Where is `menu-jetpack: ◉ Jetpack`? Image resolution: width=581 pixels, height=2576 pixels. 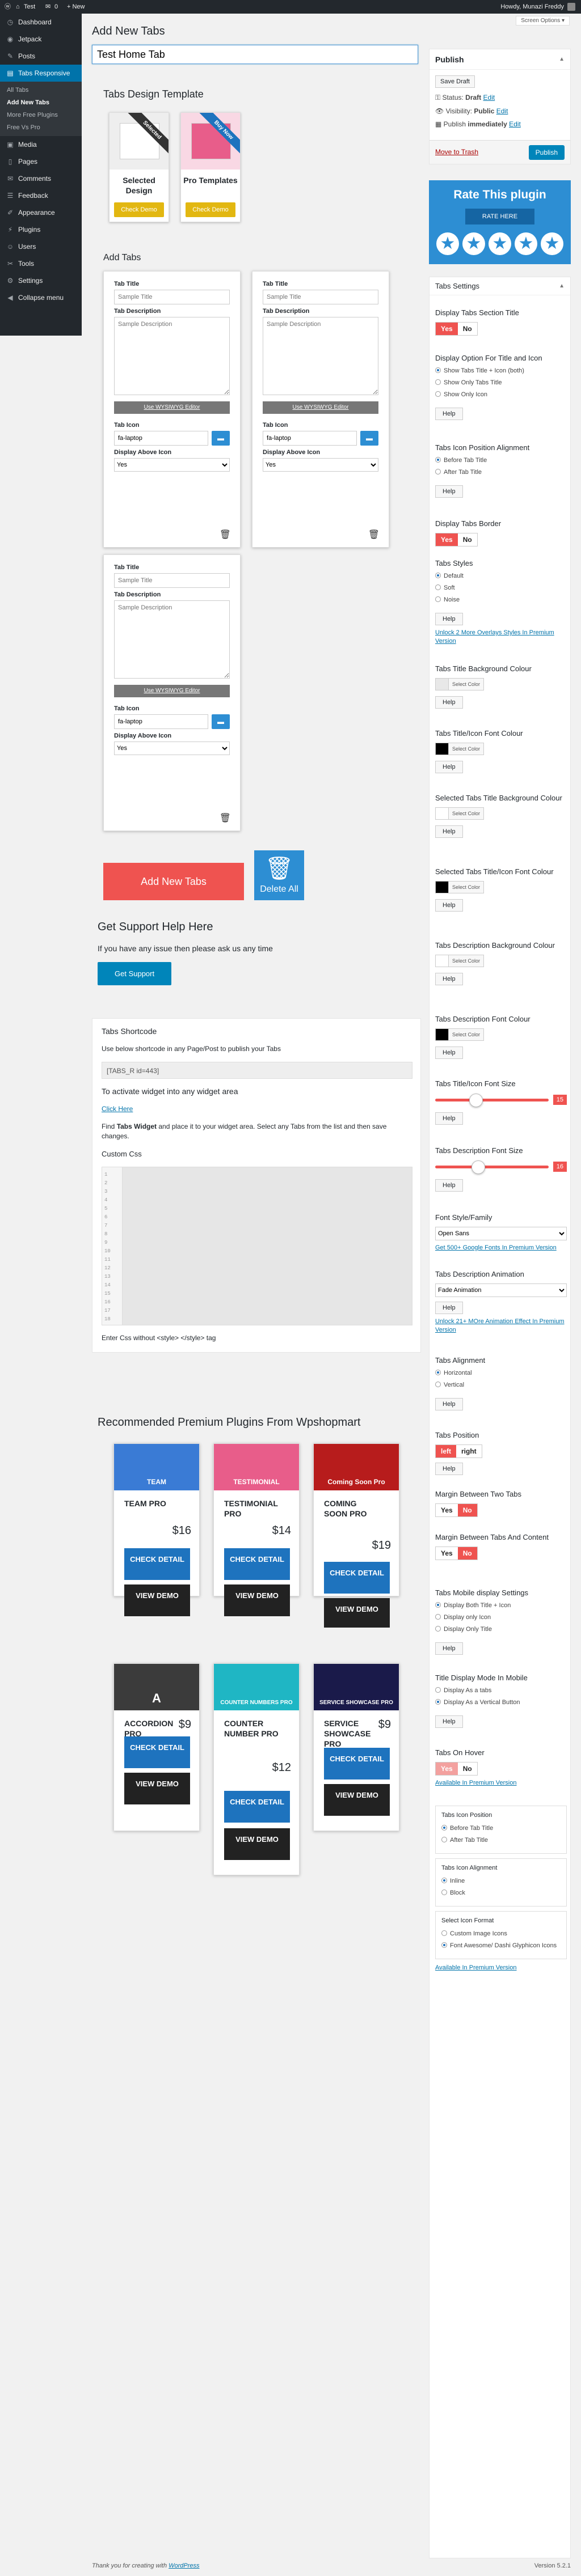
menu-jetpack: ◉ Jetpack is located at coordinates (41, 39).